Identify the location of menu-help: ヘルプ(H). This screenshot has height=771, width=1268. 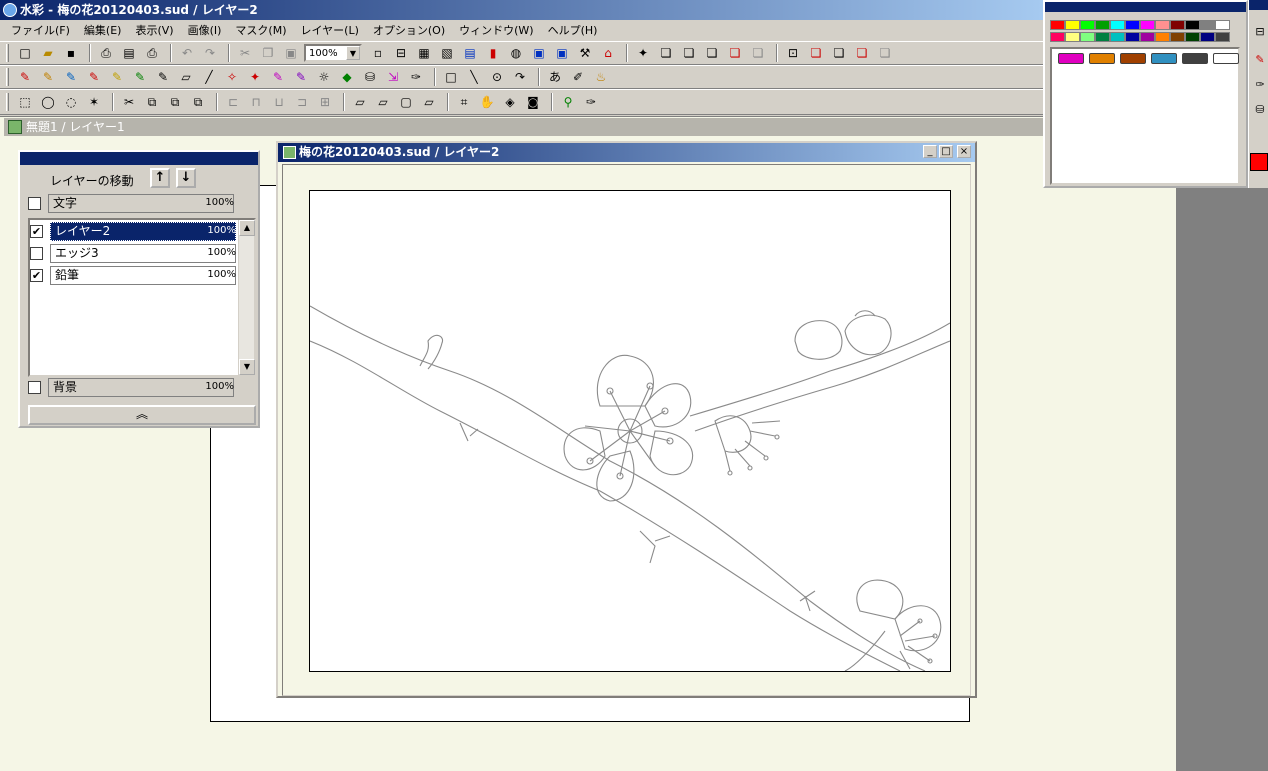
(573, 30).